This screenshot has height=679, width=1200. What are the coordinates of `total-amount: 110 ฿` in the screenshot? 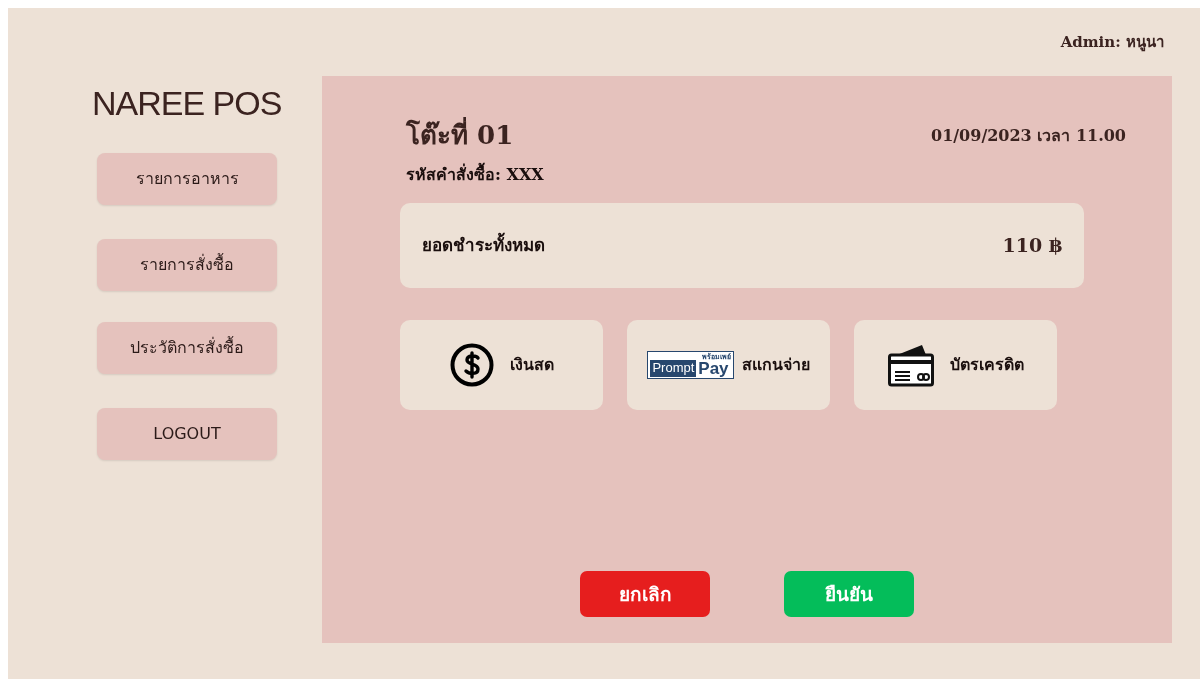 It's located at (1032, 246).